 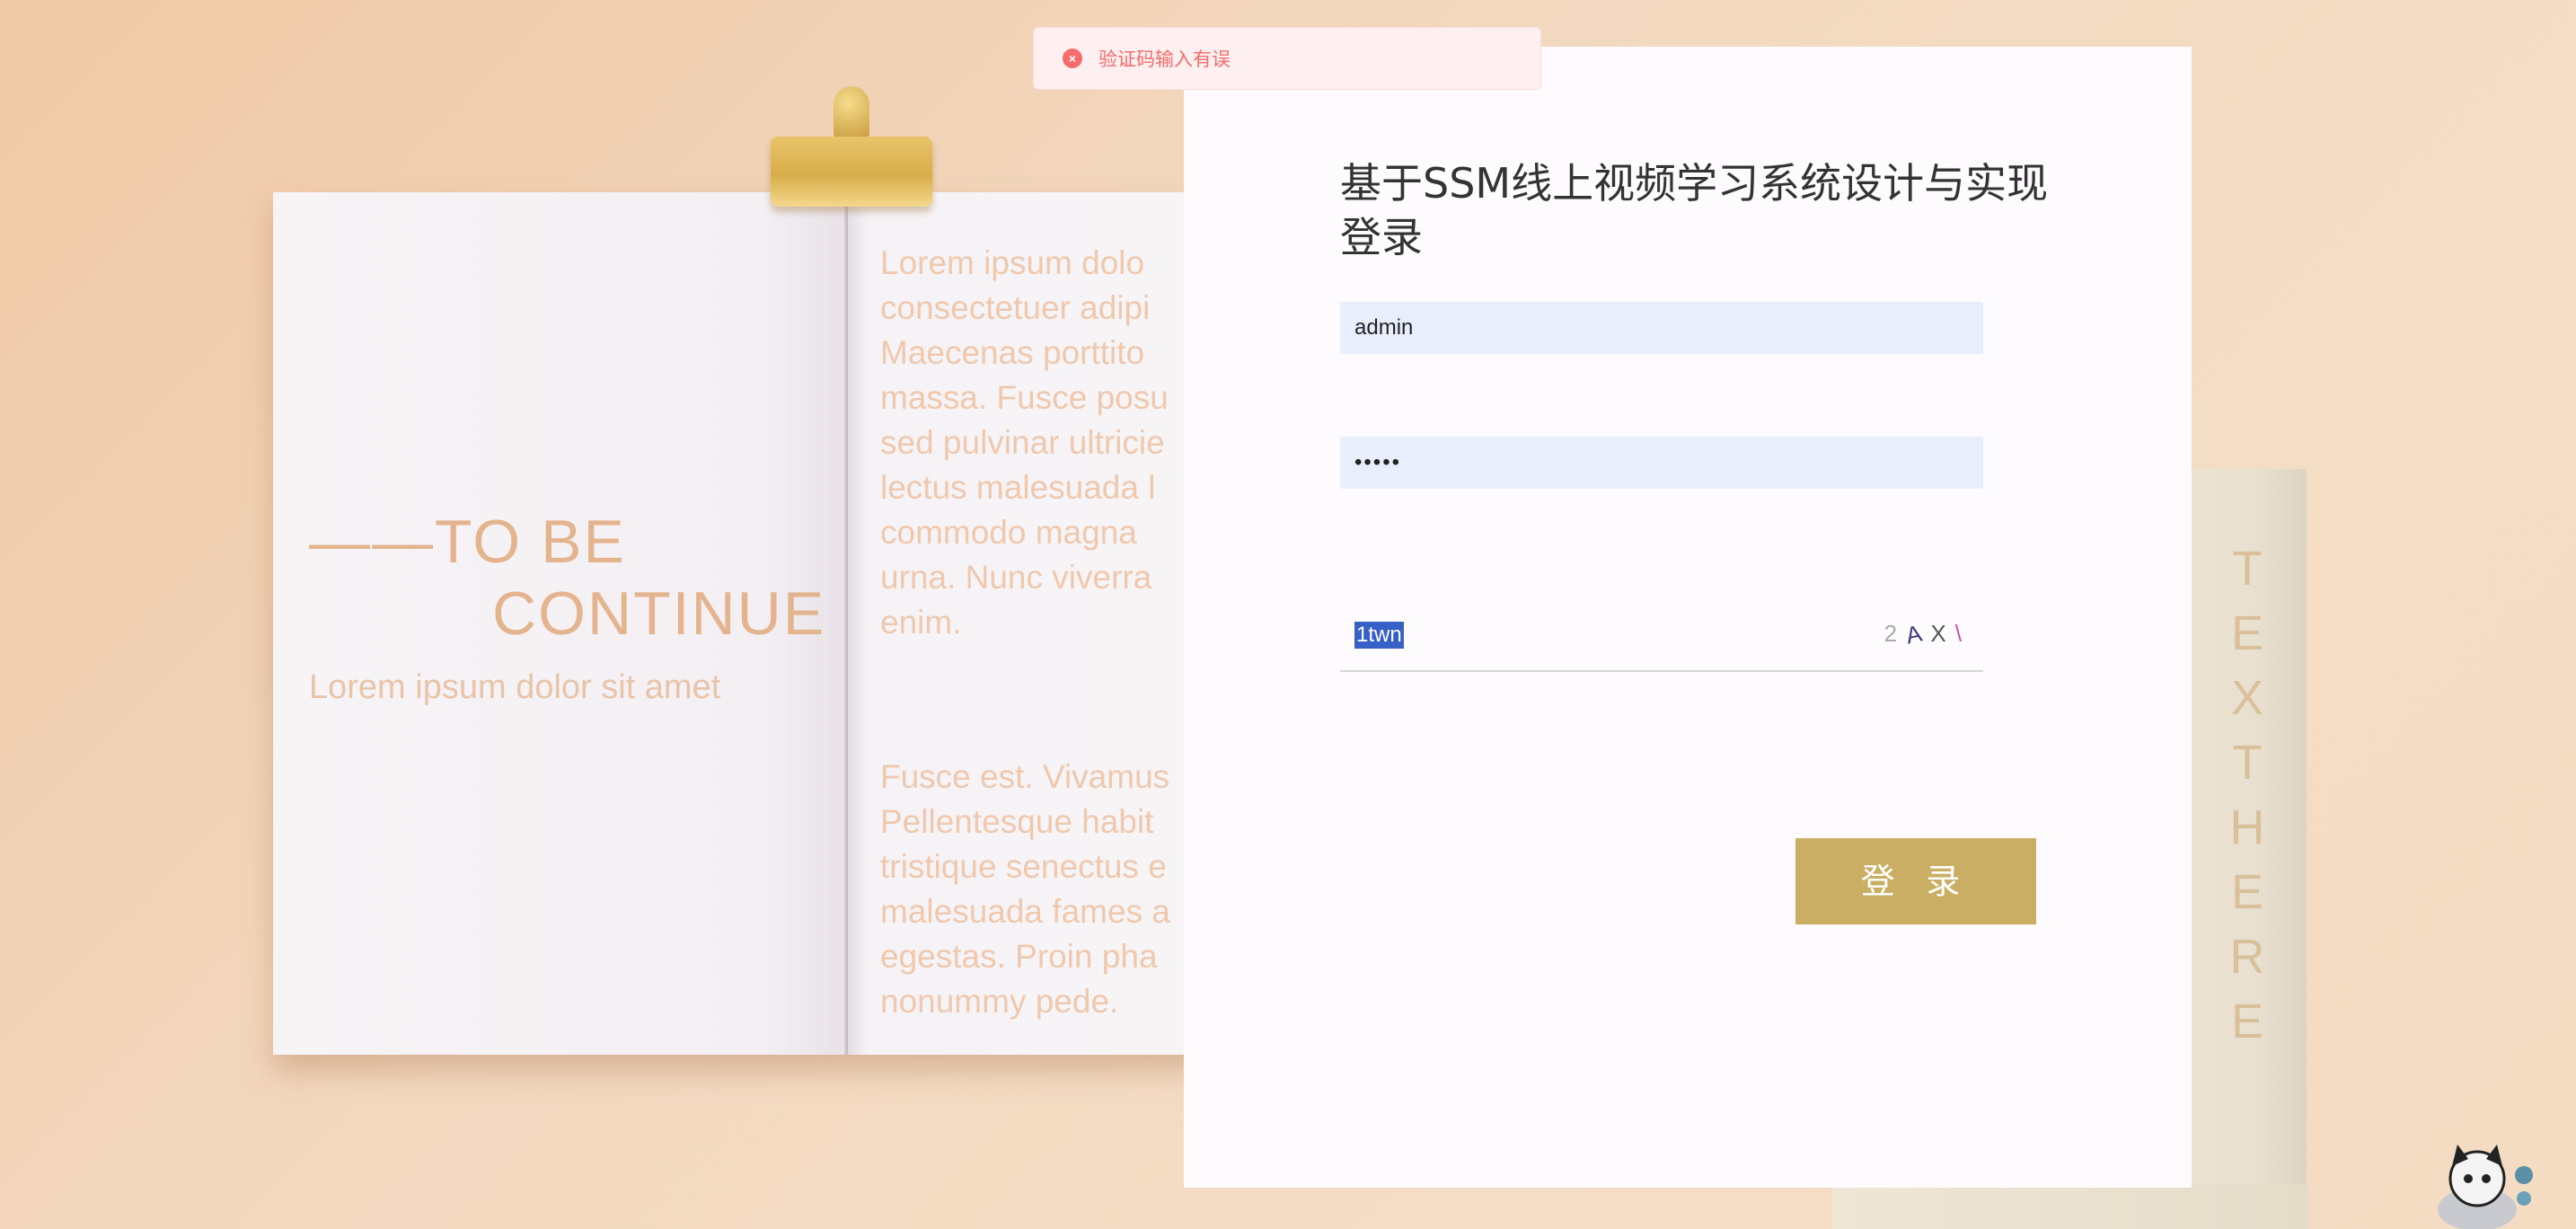 What do you see at coordinates (1962, 633) in the screenshot?
I see `captcha-char: \` at bounding box center [1962, 633].